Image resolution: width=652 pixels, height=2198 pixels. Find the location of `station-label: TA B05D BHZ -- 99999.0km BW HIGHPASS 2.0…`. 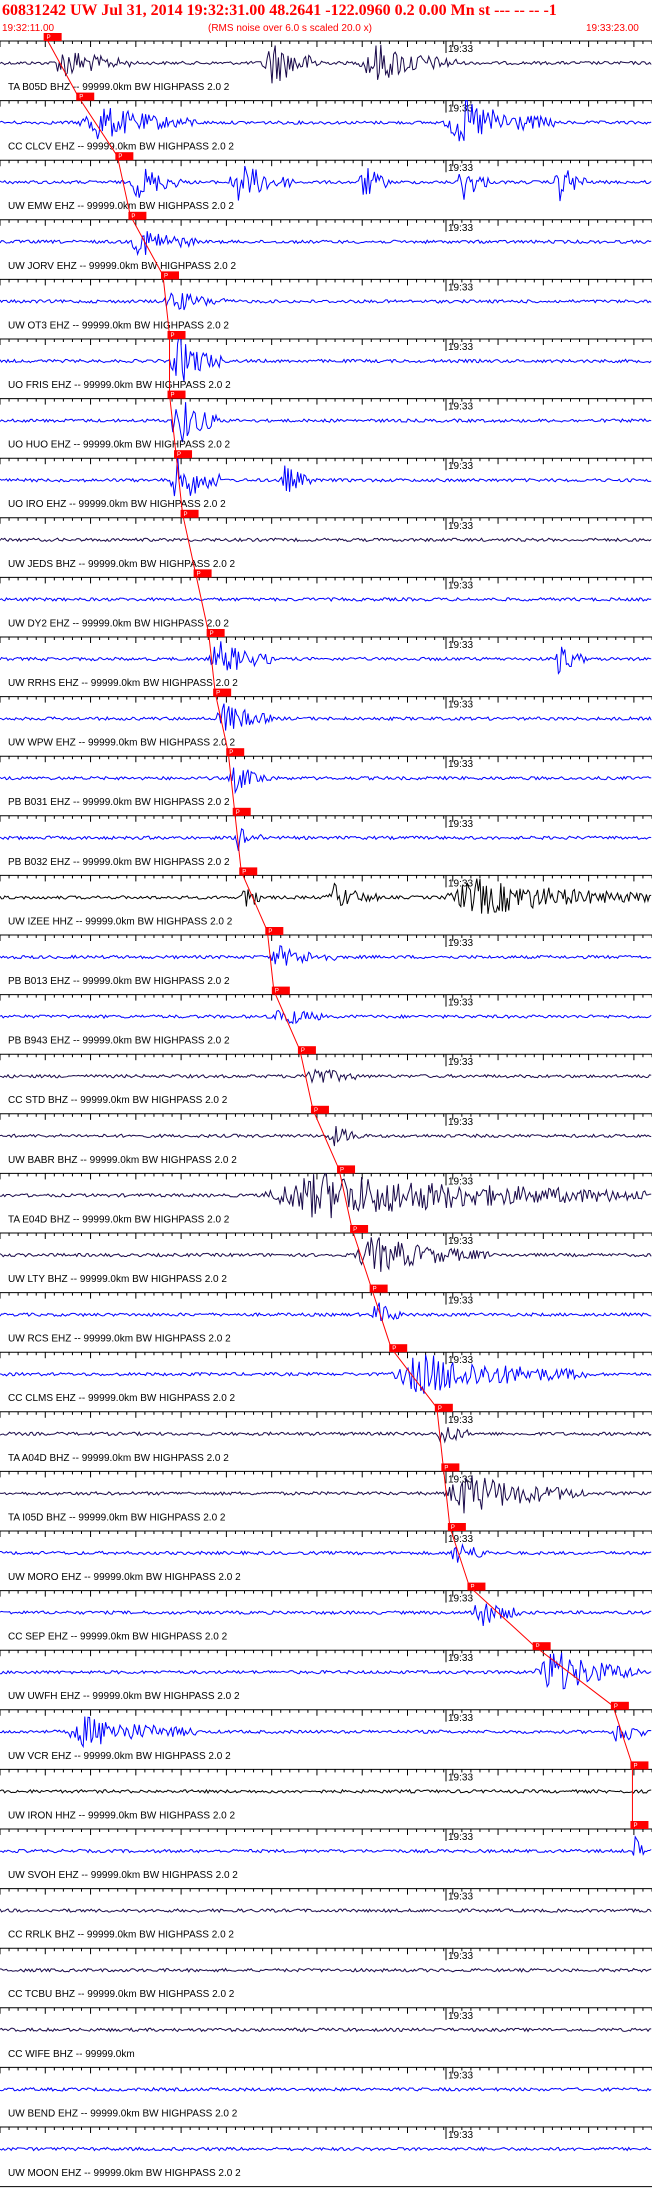

station-label: TA B05D BHZ -- 99999.0km BW HIGHPASS 2.0… is located at coordinates (119, 87).